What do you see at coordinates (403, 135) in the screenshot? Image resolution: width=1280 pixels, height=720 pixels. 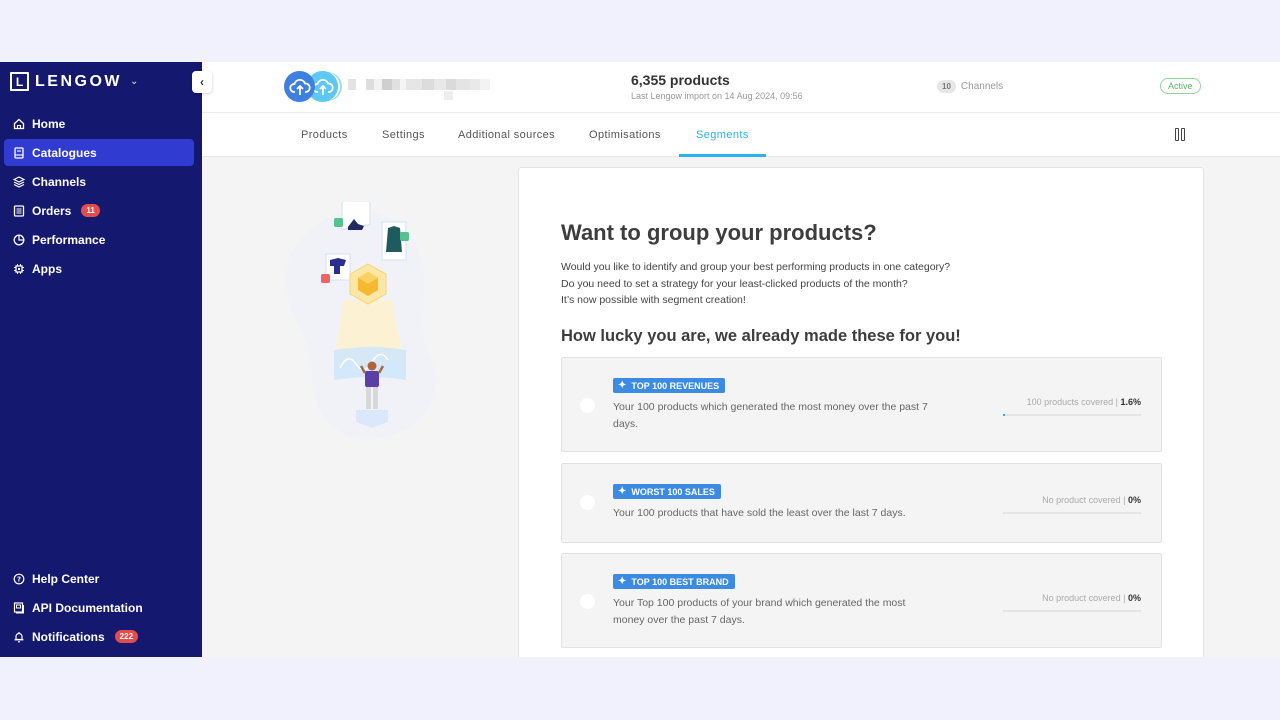 I see `tab-settings: Settings` at bounding box center [403, 135].